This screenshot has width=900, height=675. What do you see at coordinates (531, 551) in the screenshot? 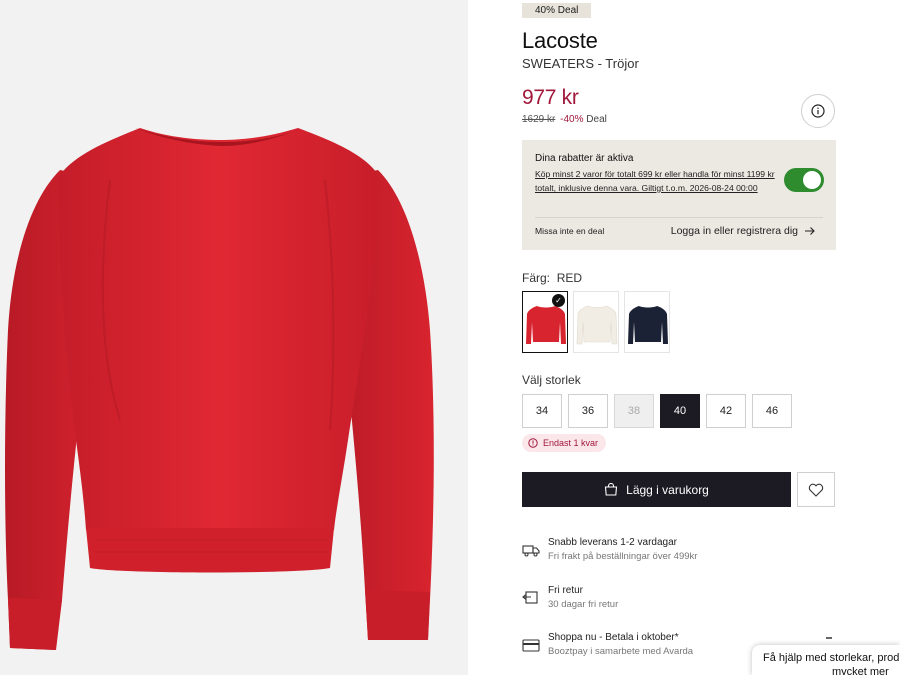
I see `truck-icon` at bounding box center [531, 551].